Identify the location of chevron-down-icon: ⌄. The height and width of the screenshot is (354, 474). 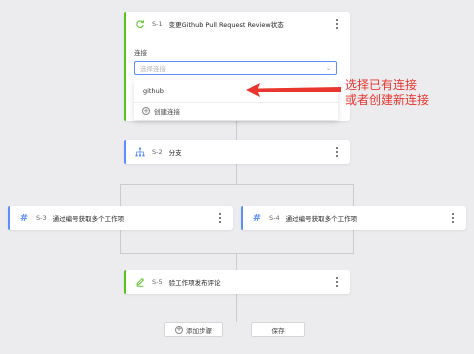
(328, 68).